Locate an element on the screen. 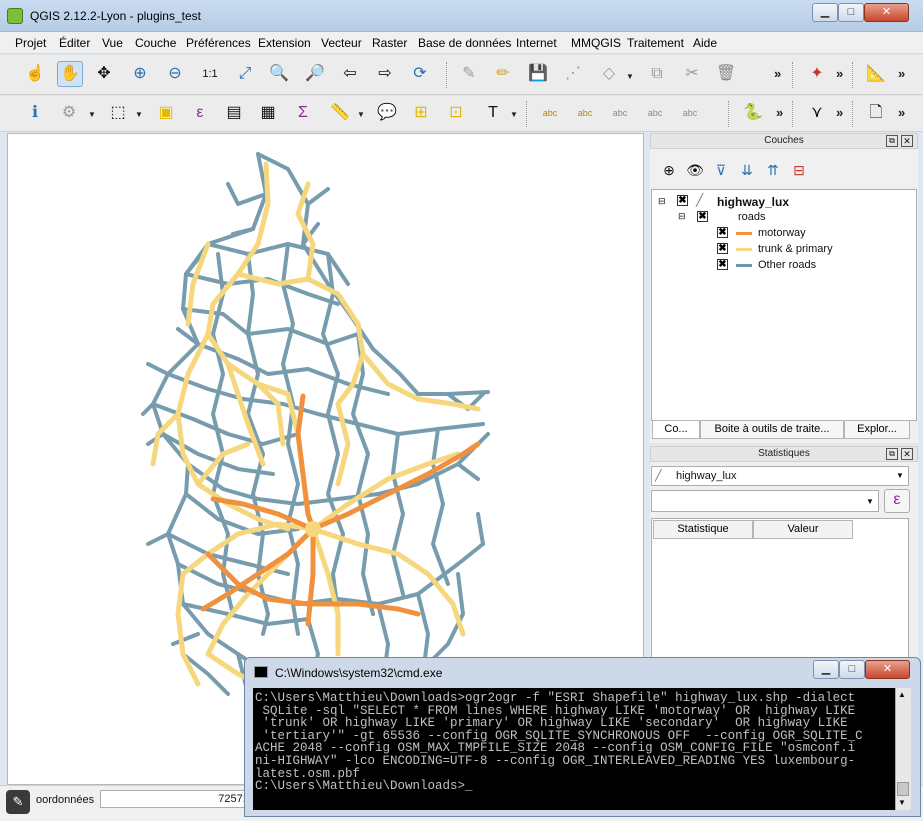  toolbar-overflow-icon-6: » is located at coordinates (901, 112).